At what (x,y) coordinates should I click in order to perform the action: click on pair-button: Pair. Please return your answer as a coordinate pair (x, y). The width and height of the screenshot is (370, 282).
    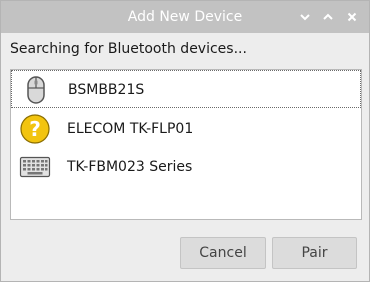
    Looking at the image, I should click on (314, 253).